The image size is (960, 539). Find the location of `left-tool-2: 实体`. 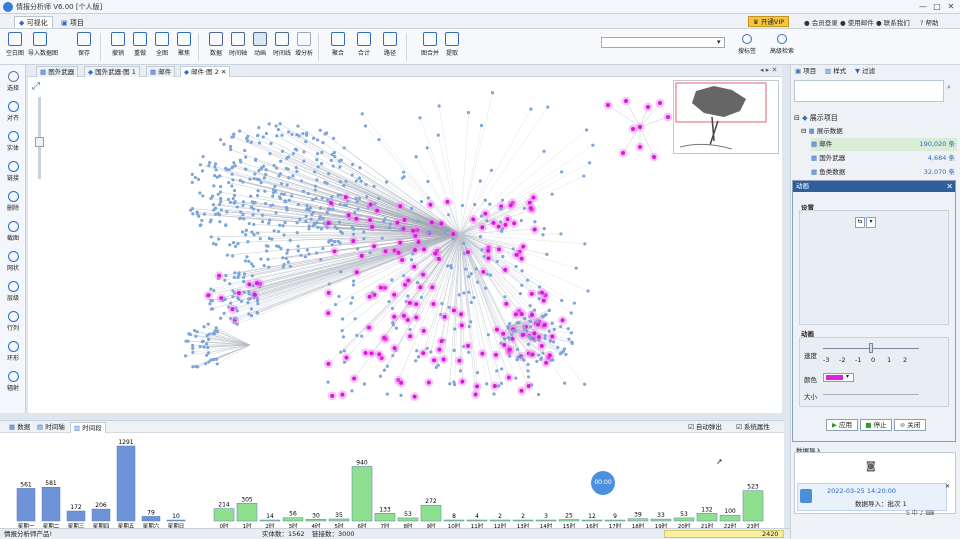

left-tool-2: 实体 is located at coordinates (13, 141).